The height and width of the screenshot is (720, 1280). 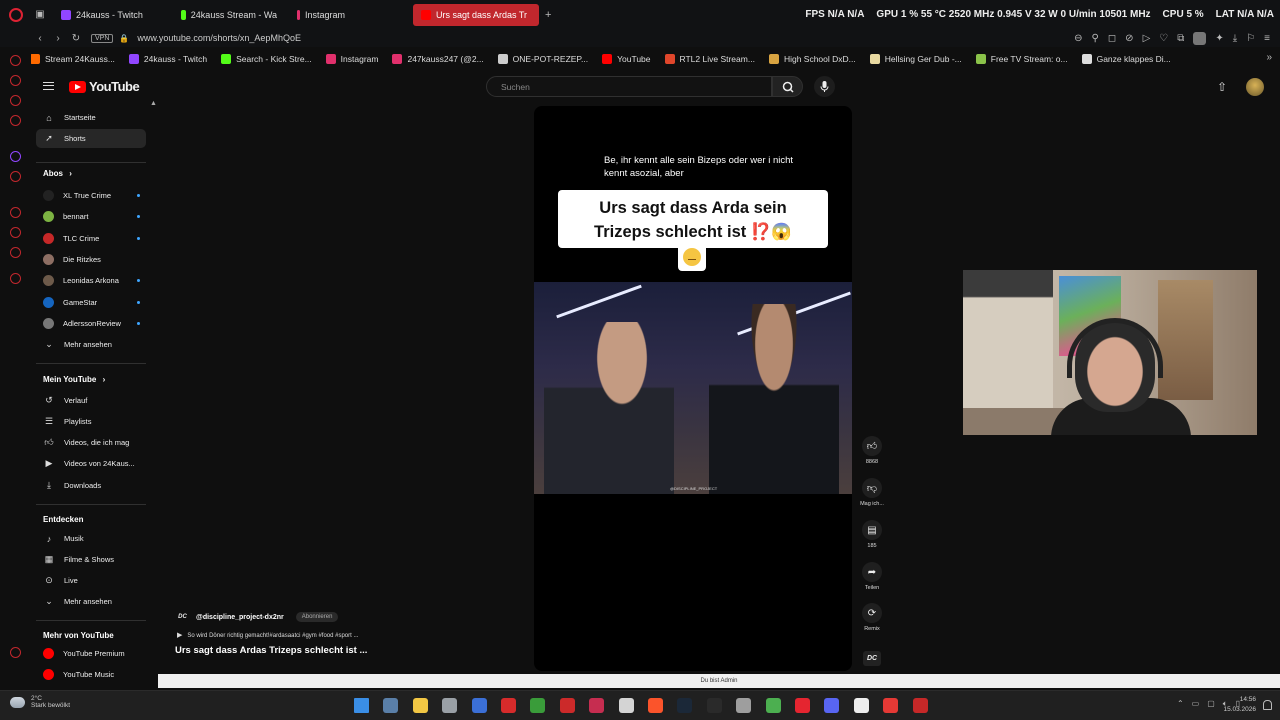 I want to click on taskbar-app-recorder-icon, so click(x=597, y=705).